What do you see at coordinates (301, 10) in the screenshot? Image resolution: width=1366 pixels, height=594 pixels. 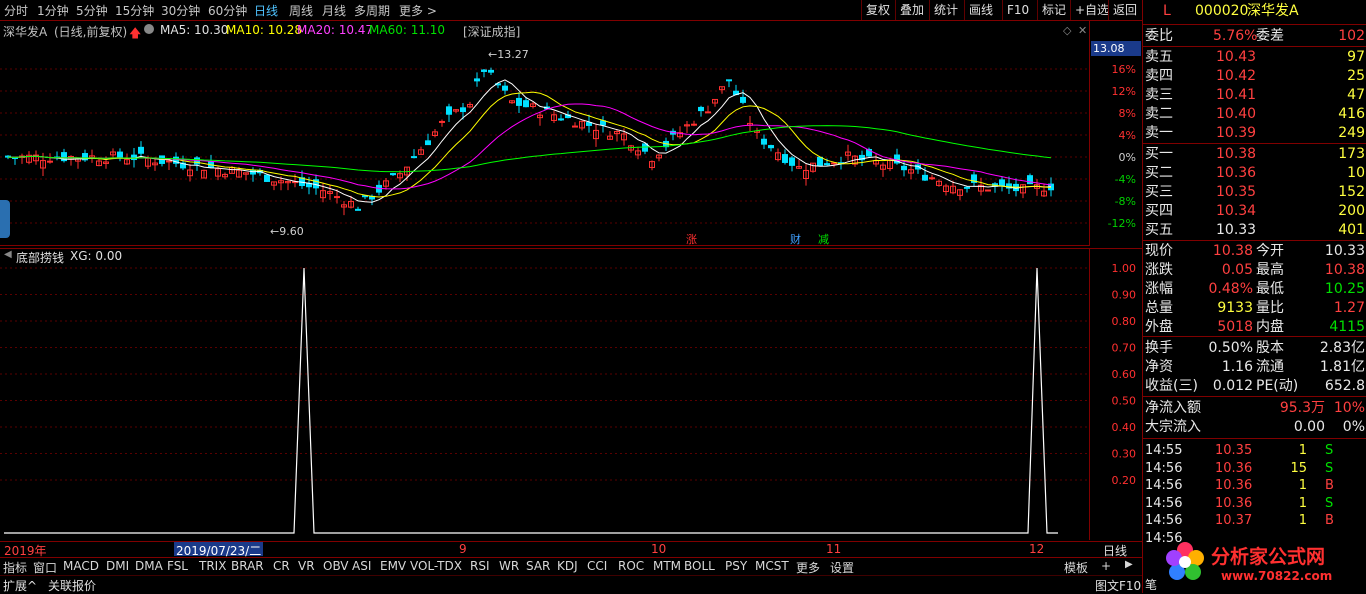 I see `period-tab: 周线` at bounding box center [301, 10].